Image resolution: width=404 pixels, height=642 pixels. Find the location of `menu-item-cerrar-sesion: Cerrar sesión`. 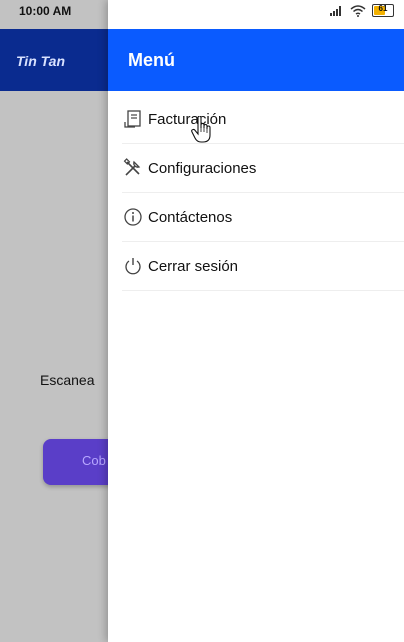

menu-item-cerrar-sesion: Cerrar sesión is located at coordinates (263, 266).